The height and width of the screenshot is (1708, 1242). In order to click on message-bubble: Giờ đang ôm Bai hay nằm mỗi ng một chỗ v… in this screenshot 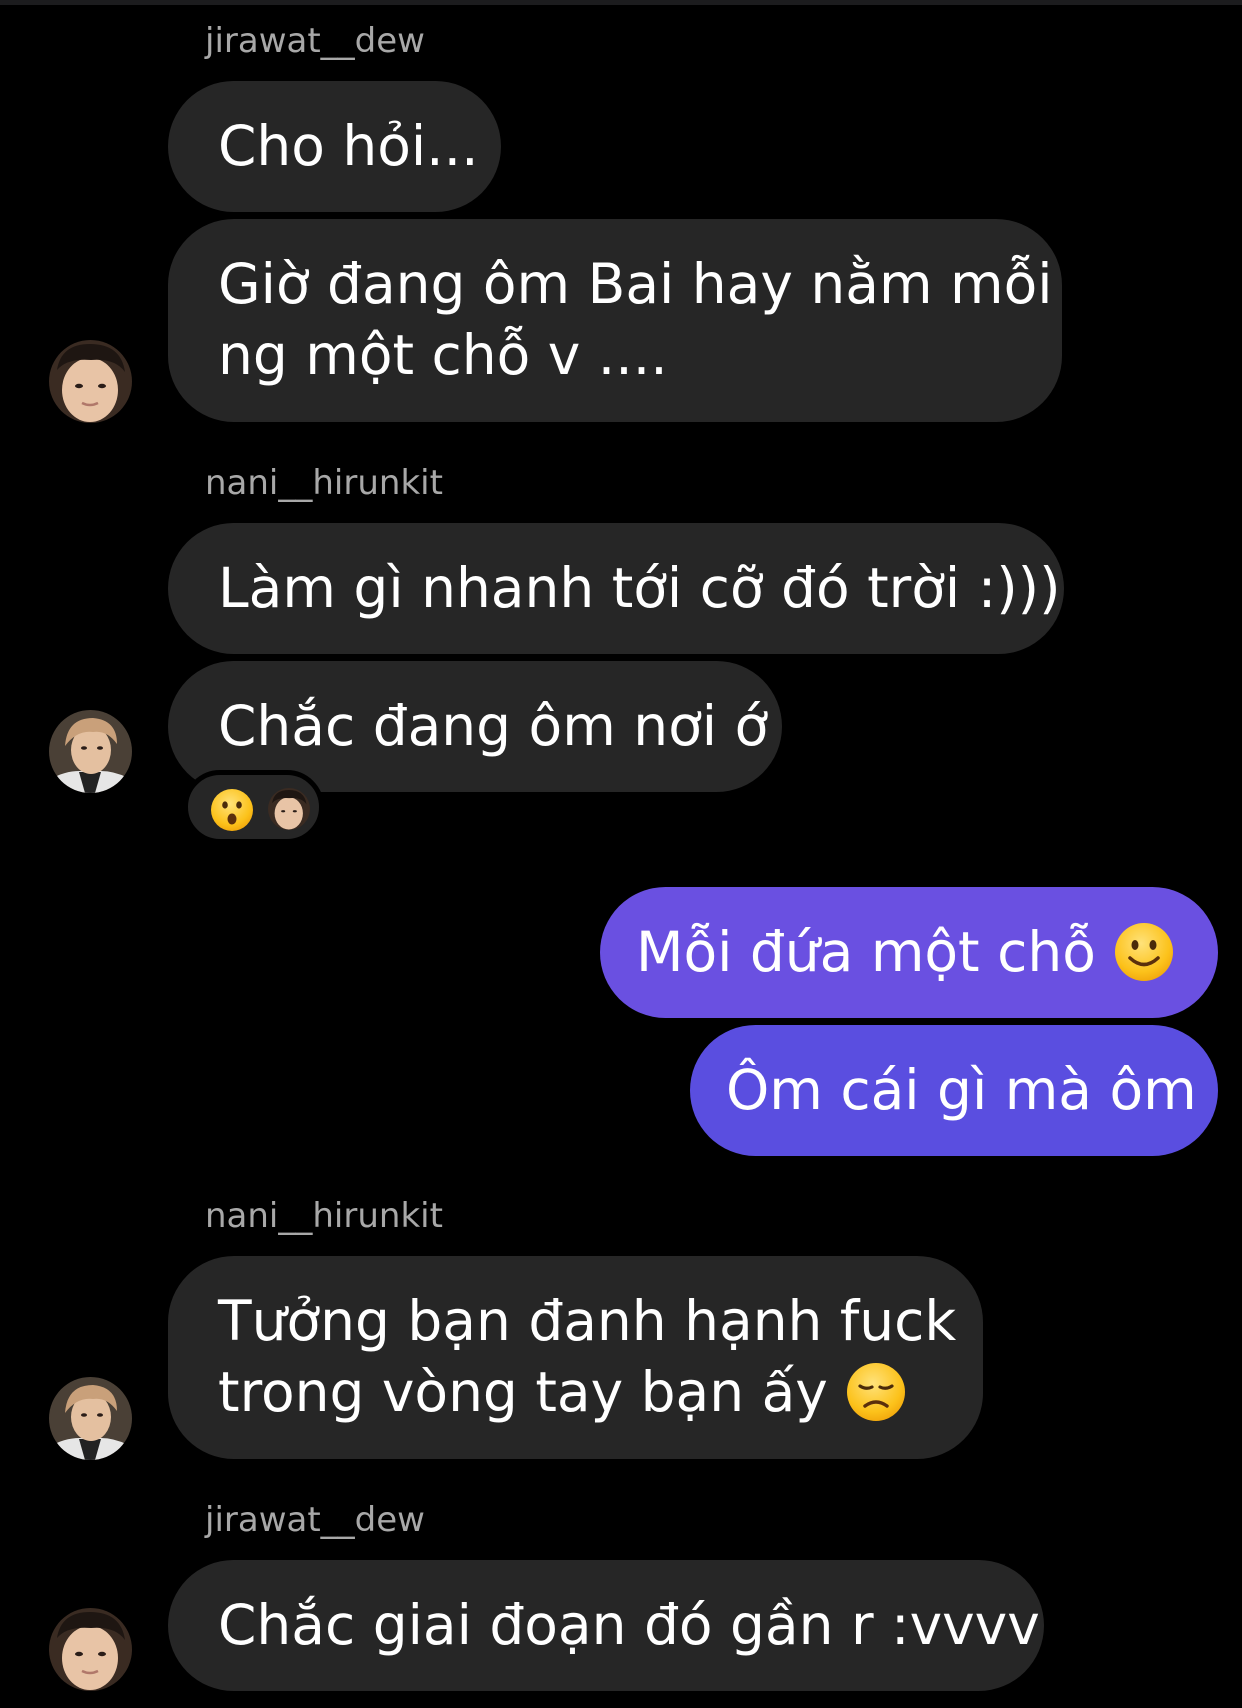, I will do `click(615, 320)`.